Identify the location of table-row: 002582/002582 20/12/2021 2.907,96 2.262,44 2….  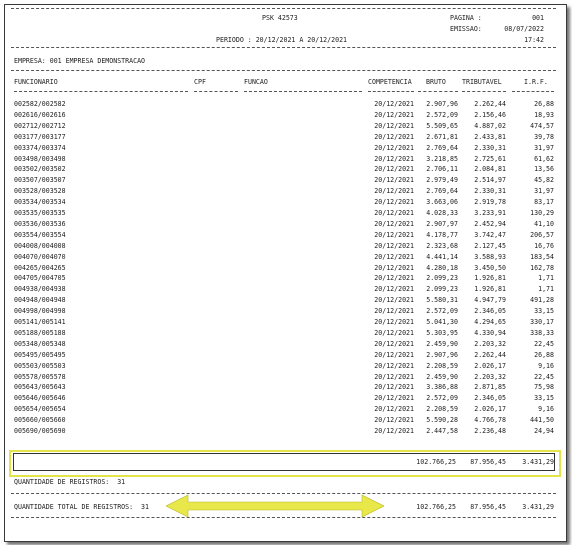
(286, 105).